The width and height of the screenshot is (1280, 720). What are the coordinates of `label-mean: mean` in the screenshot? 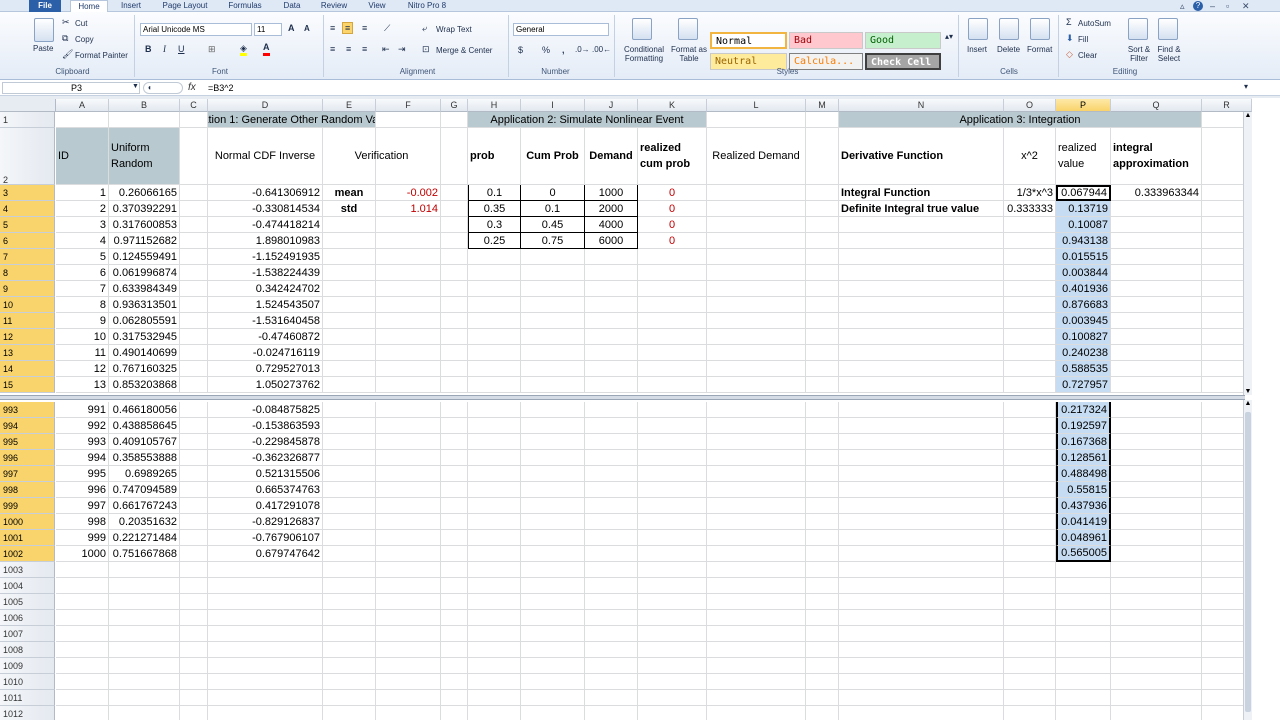 It's located at (349, 193).